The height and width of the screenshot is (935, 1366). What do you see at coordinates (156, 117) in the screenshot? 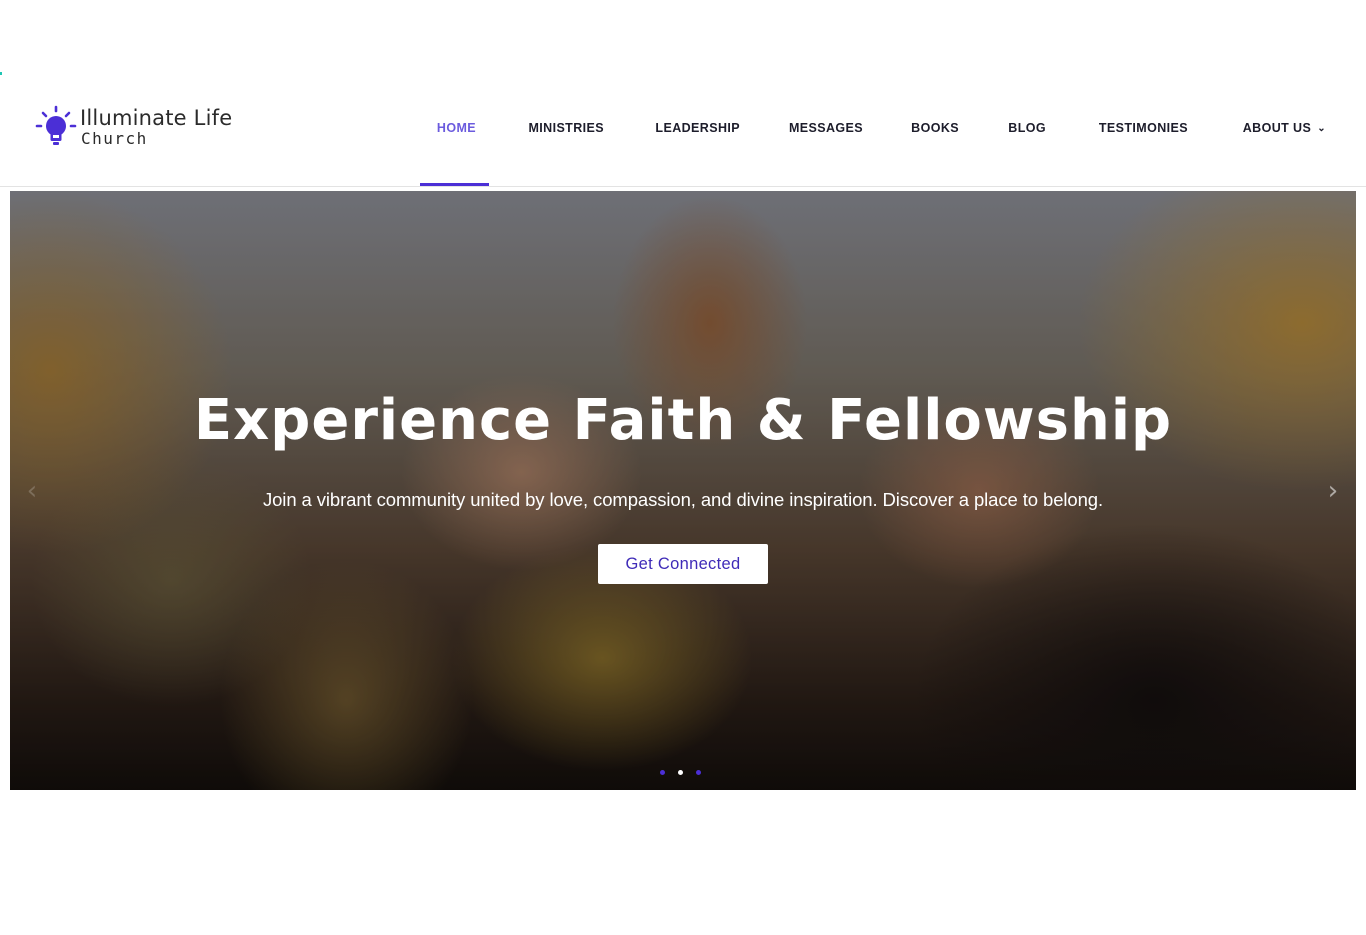
I see `logo-name: Illuminate Life` at bounding box center [156, 117].